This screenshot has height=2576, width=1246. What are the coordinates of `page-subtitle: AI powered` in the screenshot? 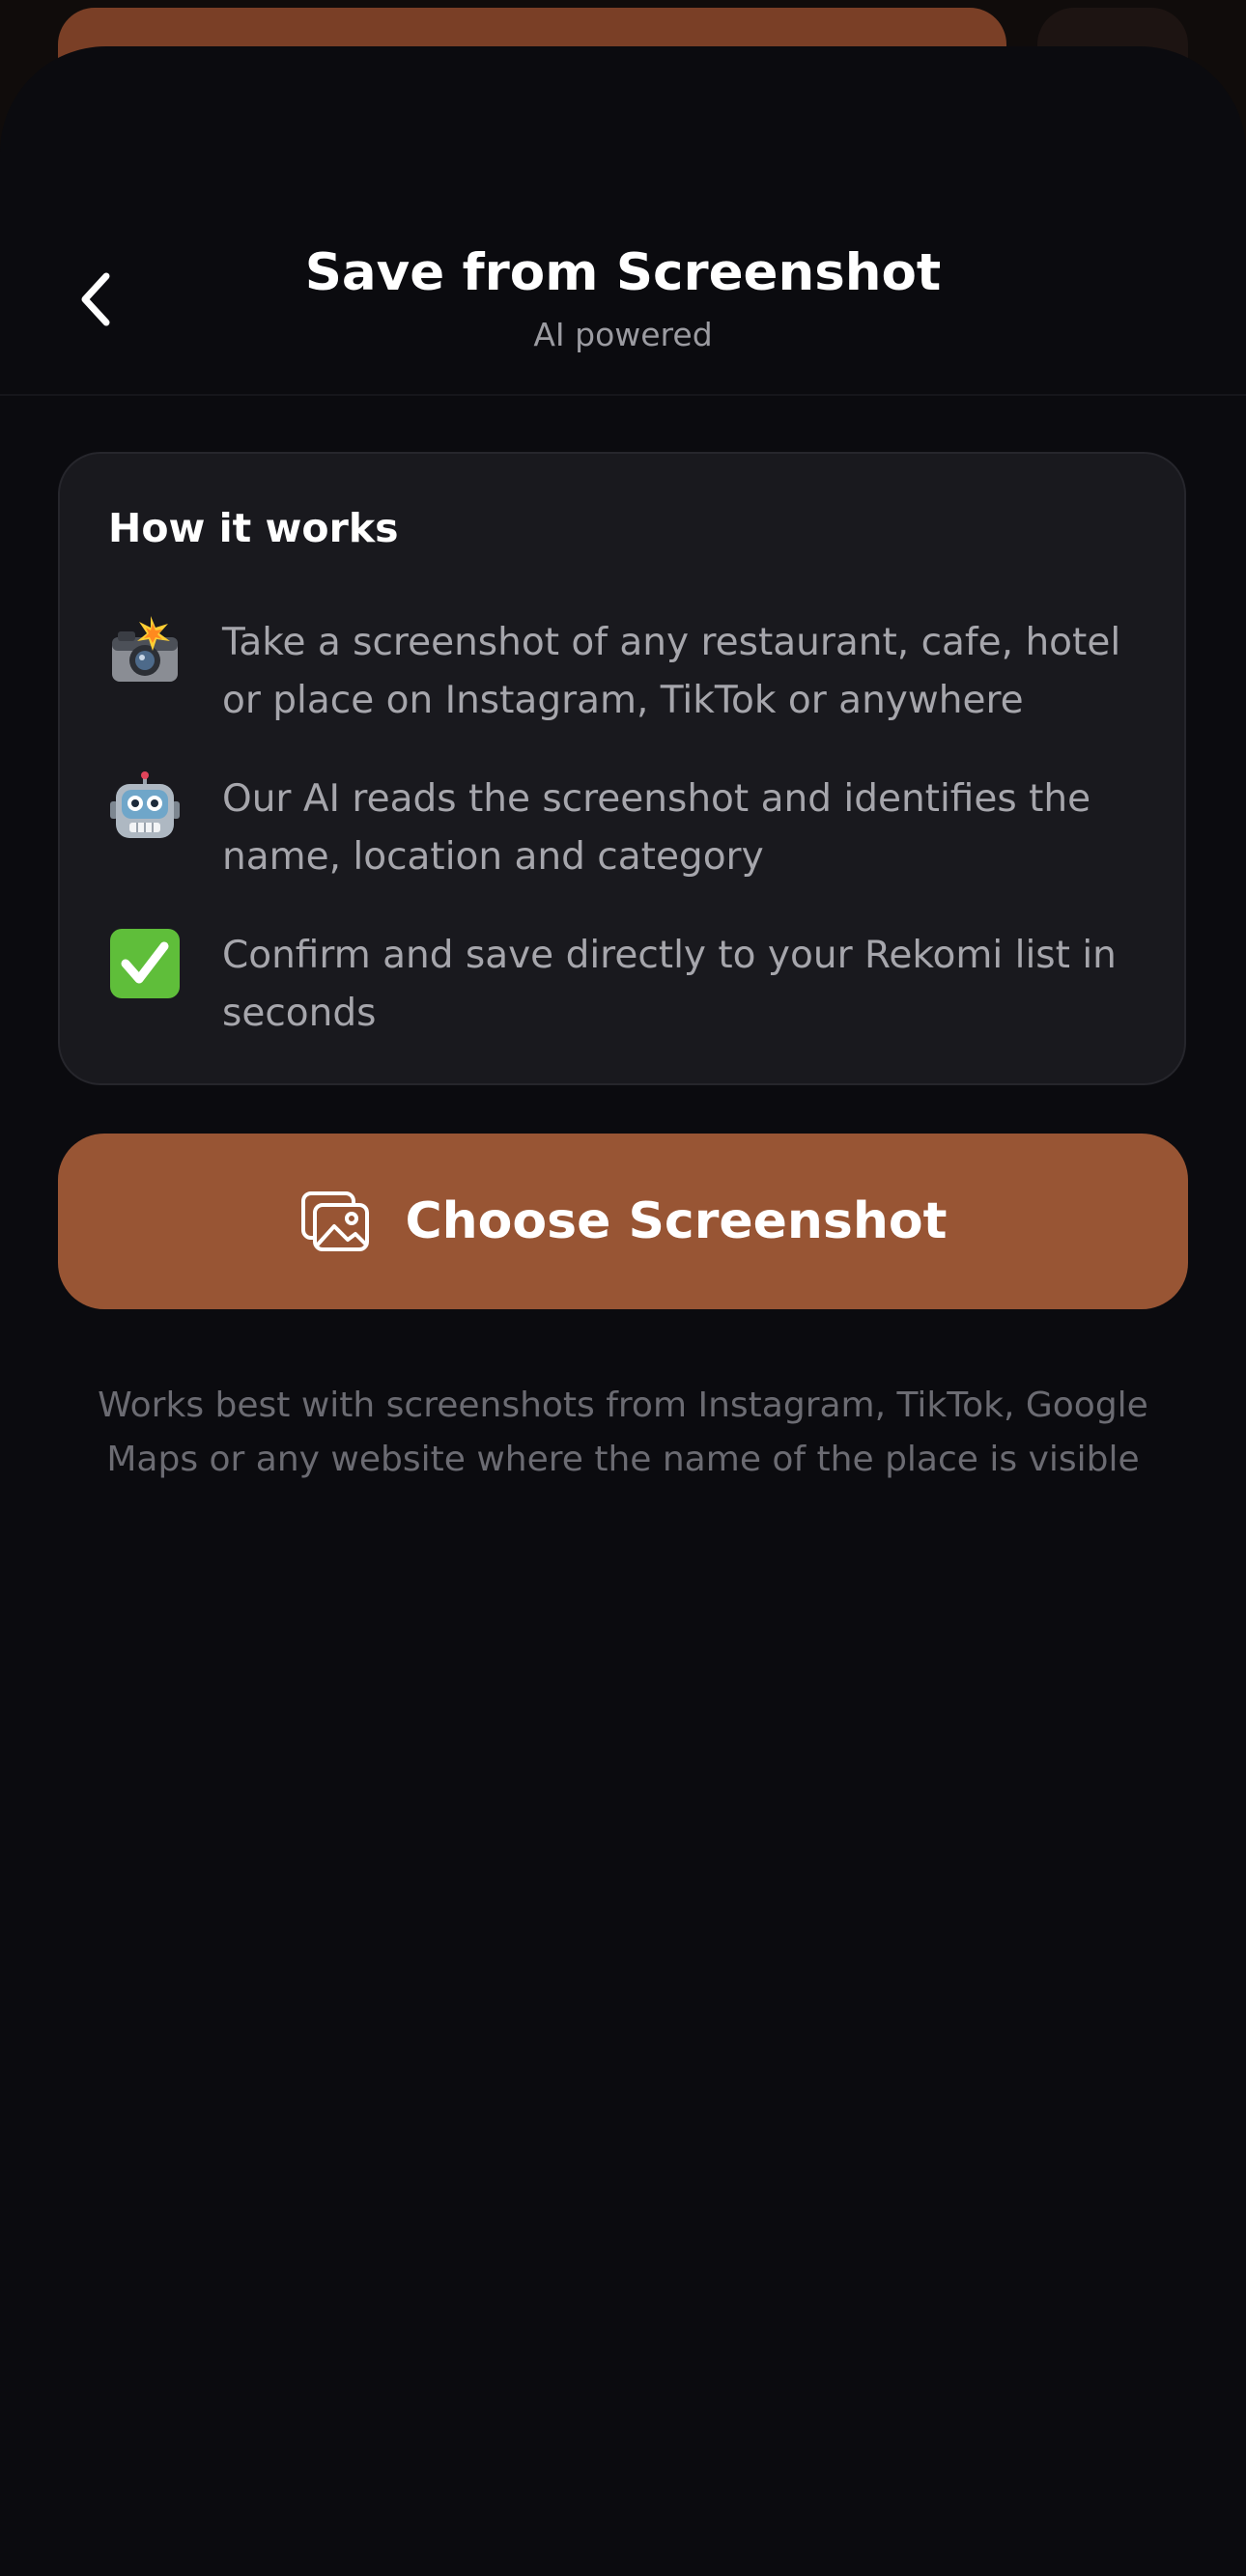 It's located at (623, 335).